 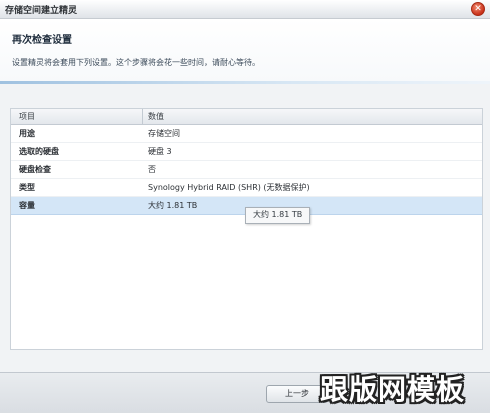 I want to click on column-divider, so click(x=142, y=116).